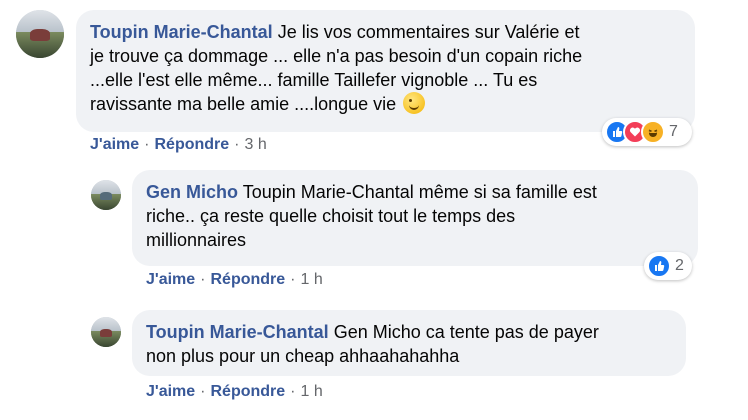  I want to click on haha-icon, so click(653, 132).